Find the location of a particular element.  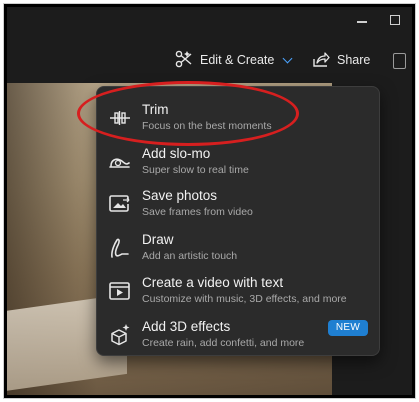

chevron-down-icon is located at coordinates (287, 58).